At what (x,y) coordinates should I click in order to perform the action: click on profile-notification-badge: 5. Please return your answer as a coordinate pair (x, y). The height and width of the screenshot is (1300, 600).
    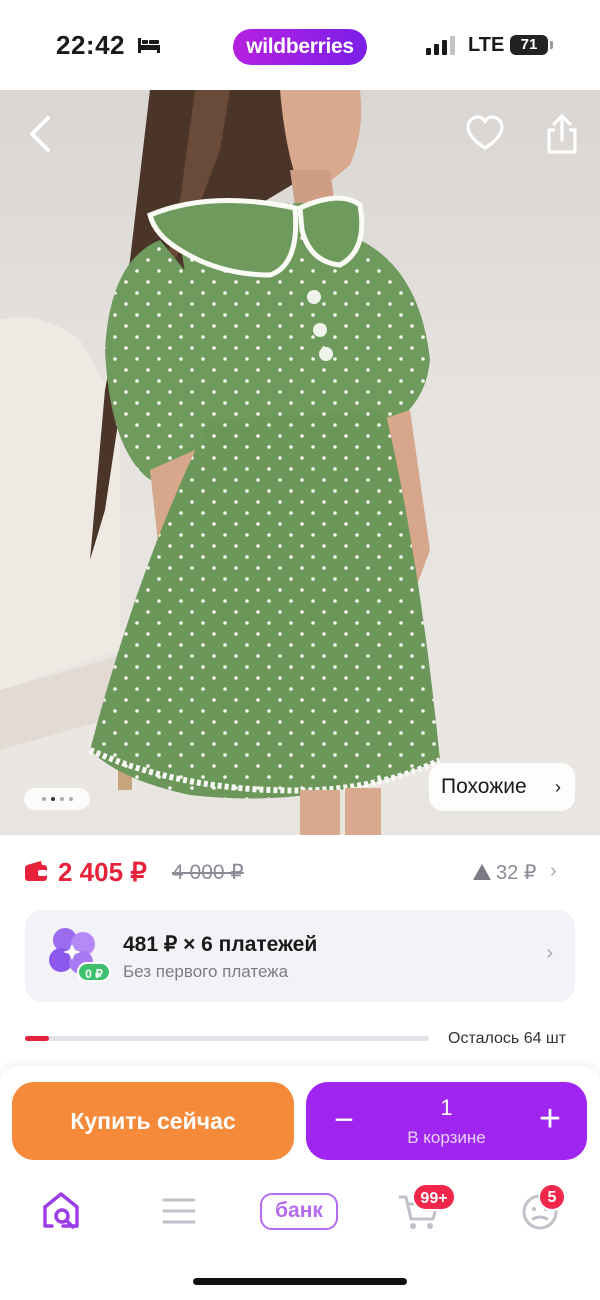
    Looking at the image, I should click on (552, 1197).